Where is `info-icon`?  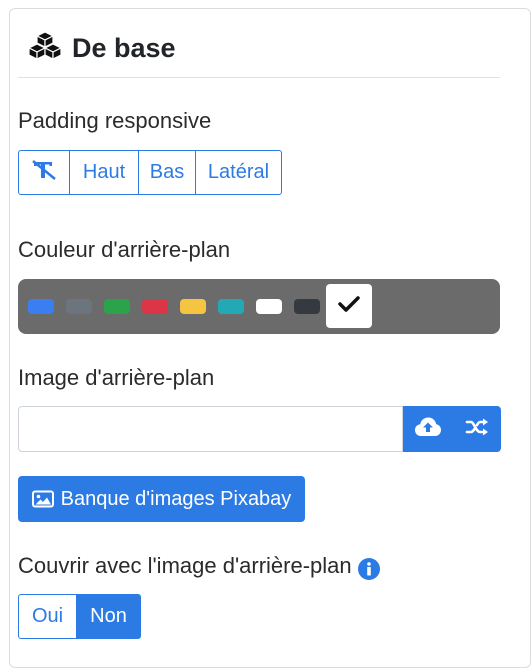
info-icon is located at coordinates (368, 569).